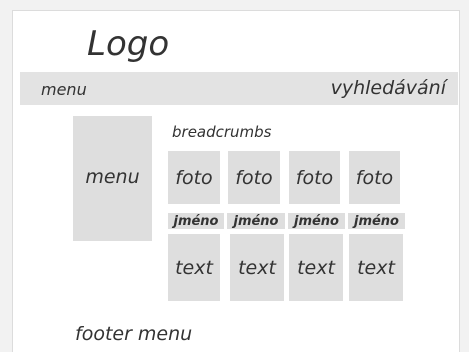 The height and width of the screenshot is (352, 469). Describe the element at coordinates (128, 44) in the screenshot. I see `logo: Logo` at that location.